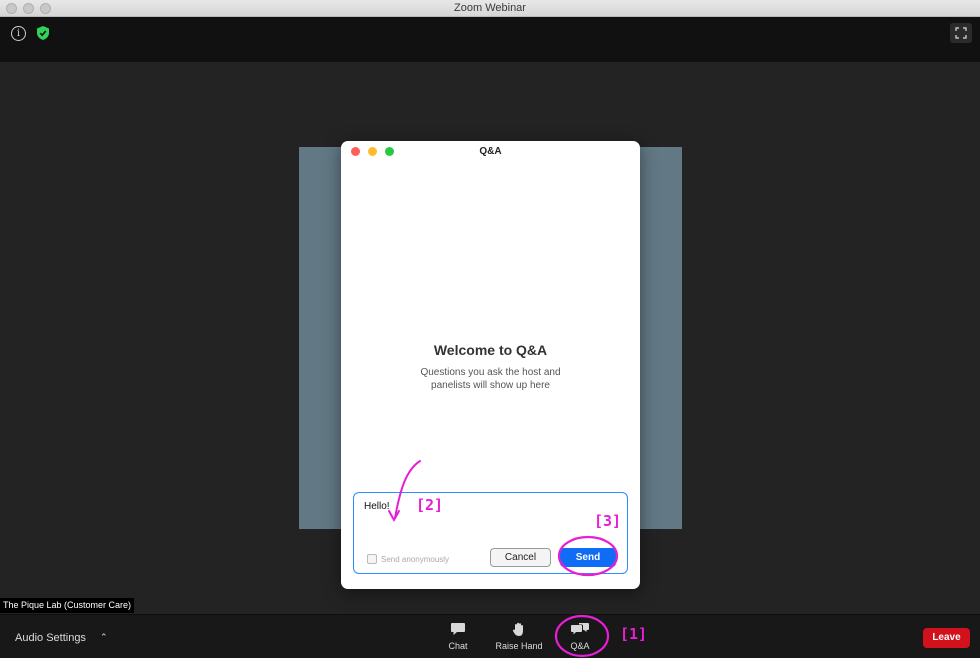 This screenshot has width=980, height=658. Describe the element at coordinates (520, 557) in the screenshot. I see `cancel-button: Cancel` at that location.